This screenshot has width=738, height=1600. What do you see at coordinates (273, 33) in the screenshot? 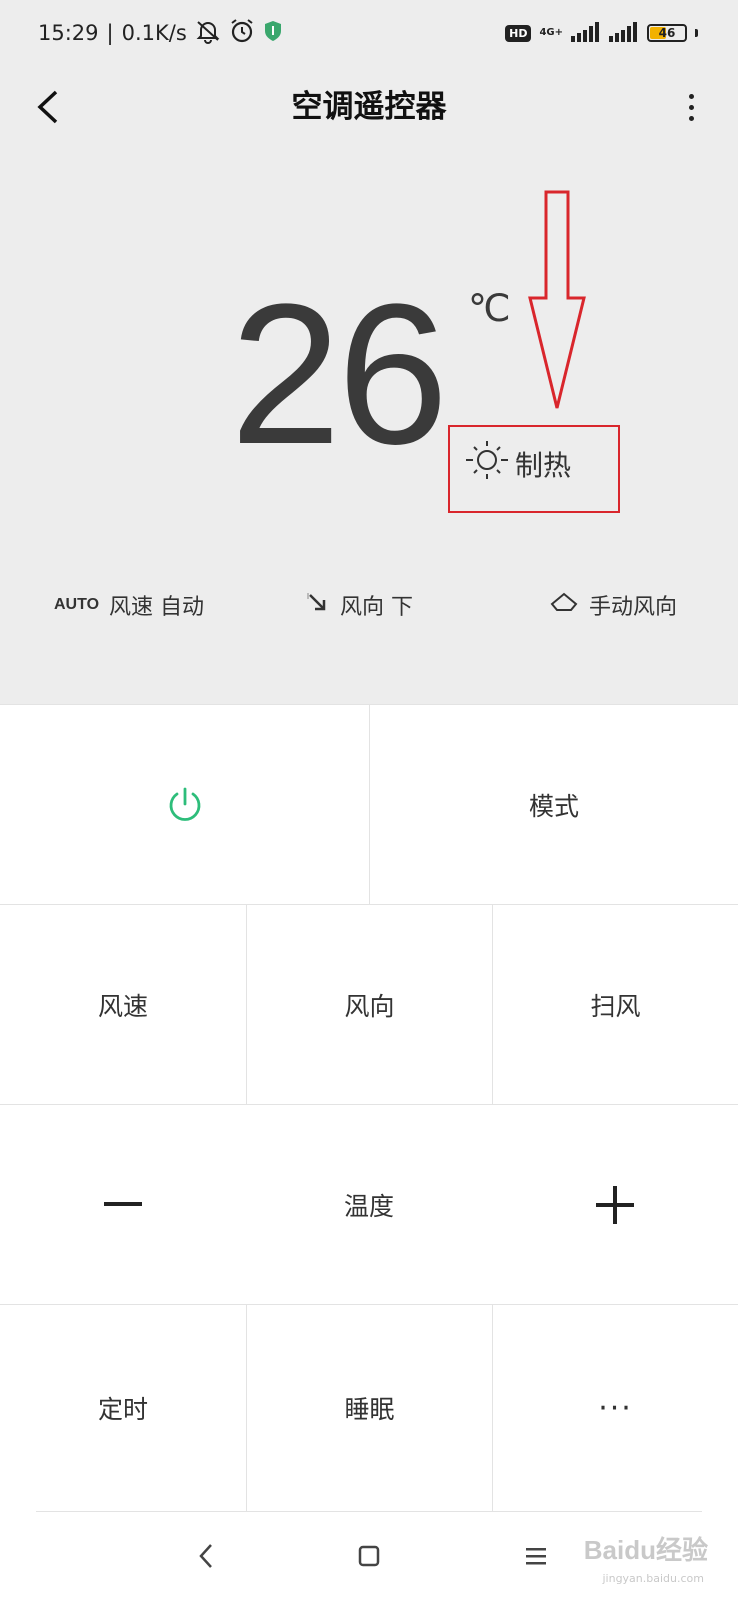
I see `shield-icon` at bounding box center [273, 33].